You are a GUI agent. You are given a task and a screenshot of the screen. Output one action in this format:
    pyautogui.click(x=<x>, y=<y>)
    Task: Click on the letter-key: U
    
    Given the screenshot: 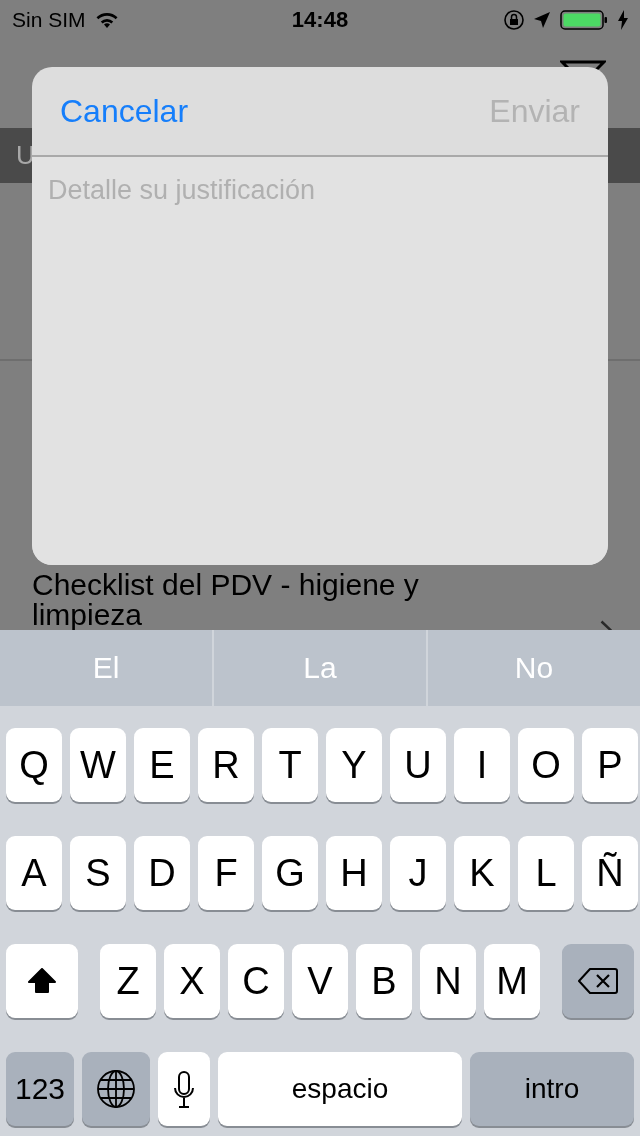 What is the action you would take?
    pyautogui.click(x=418, y=765)
    